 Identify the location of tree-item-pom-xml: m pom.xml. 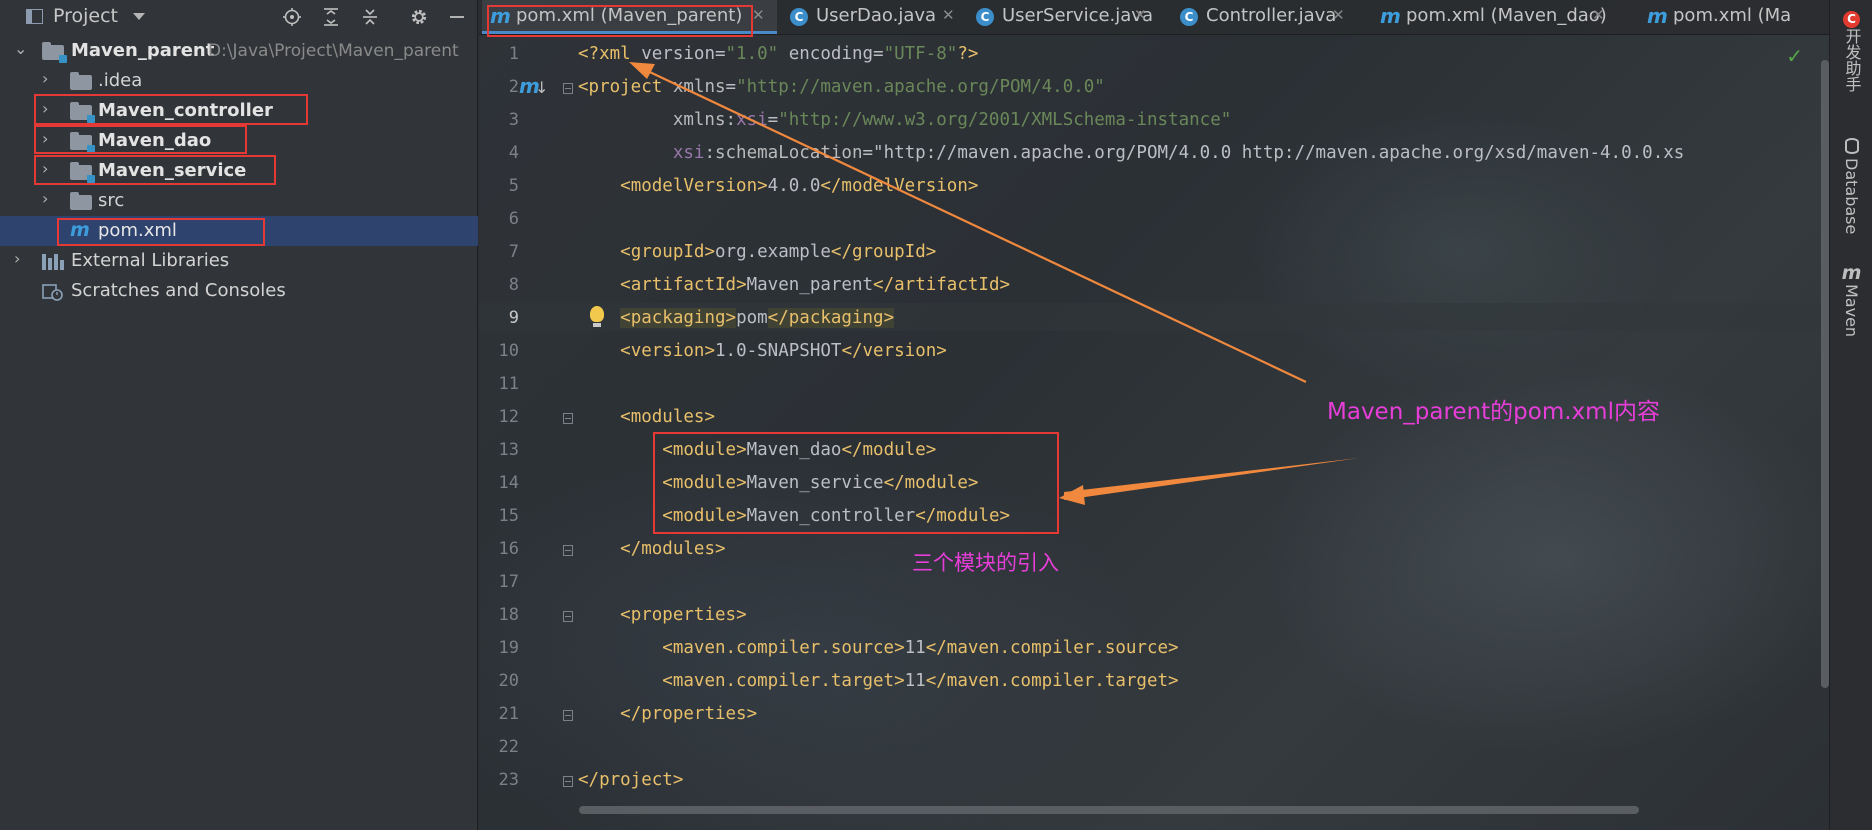
(239, 231).